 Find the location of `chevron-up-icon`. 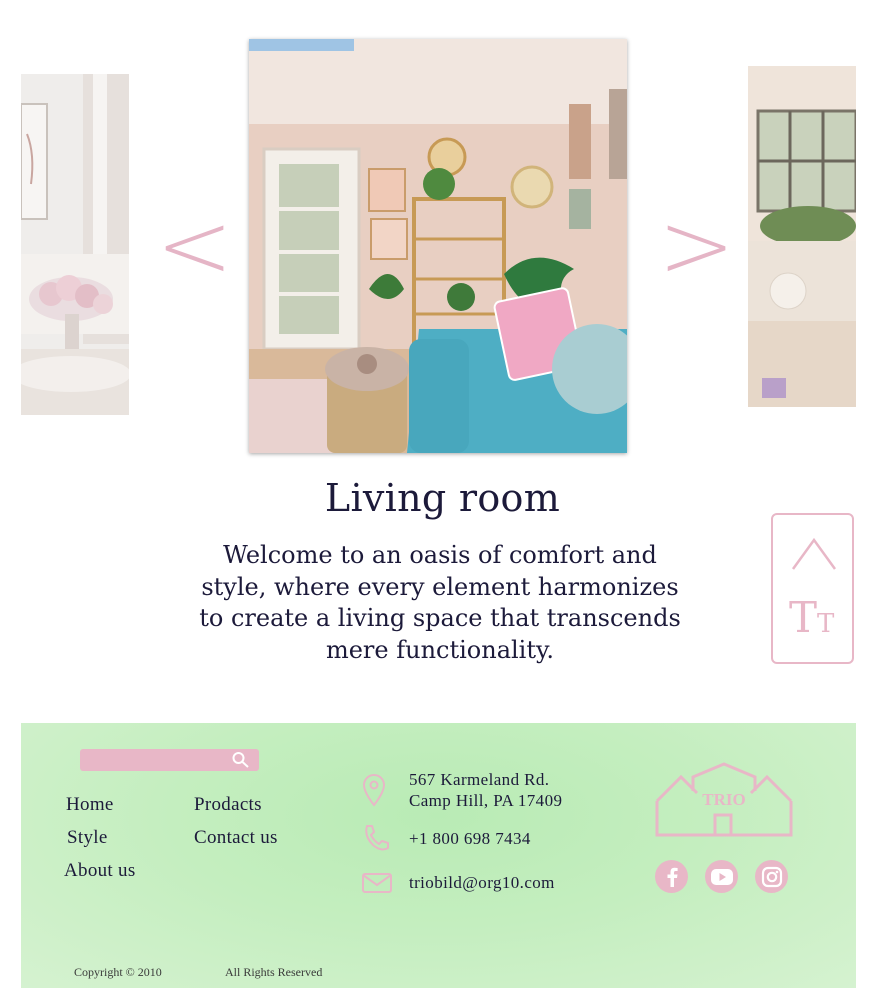

chevron-up-icon is located at coordinates (814, 554).